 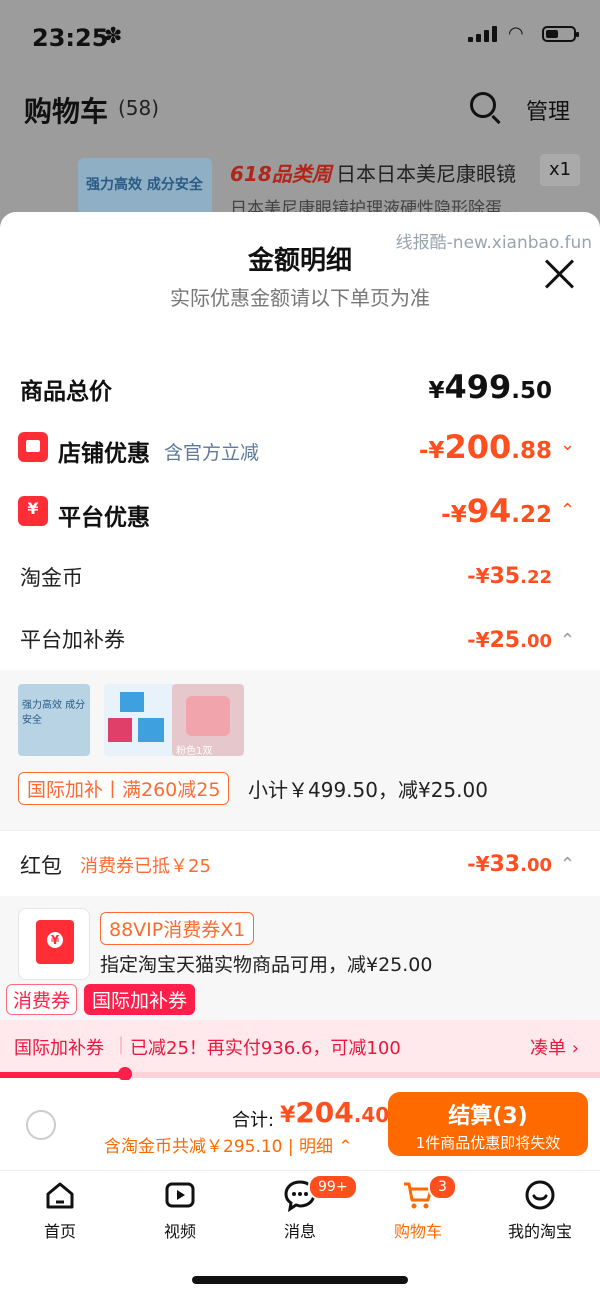 I want to click on red-packet-icon, so click(x=55, y=942).